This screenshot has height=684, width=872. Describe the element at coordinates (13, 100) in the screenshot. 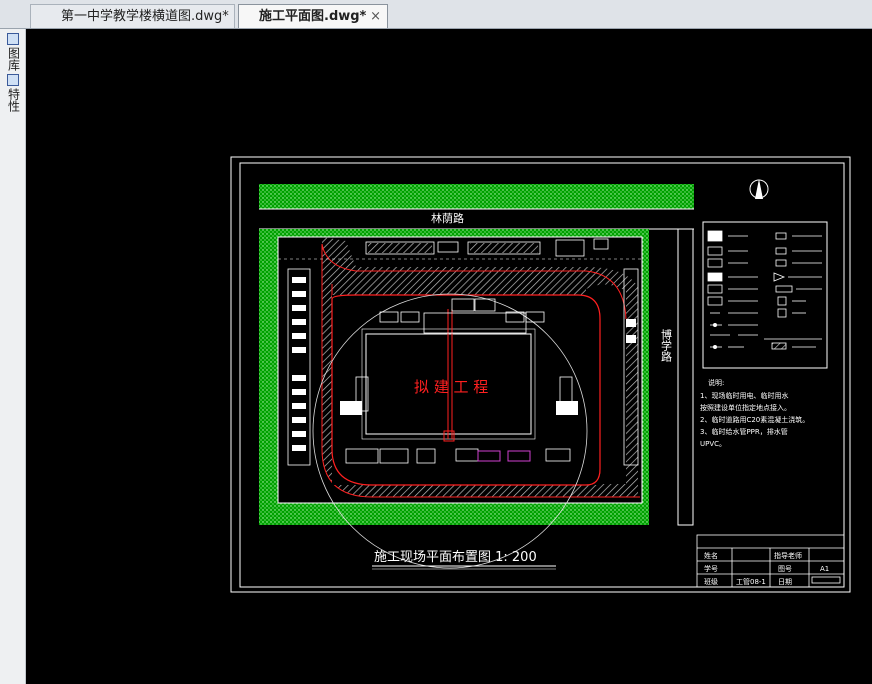

I see `sidebar-item-label: 特性` at that location.